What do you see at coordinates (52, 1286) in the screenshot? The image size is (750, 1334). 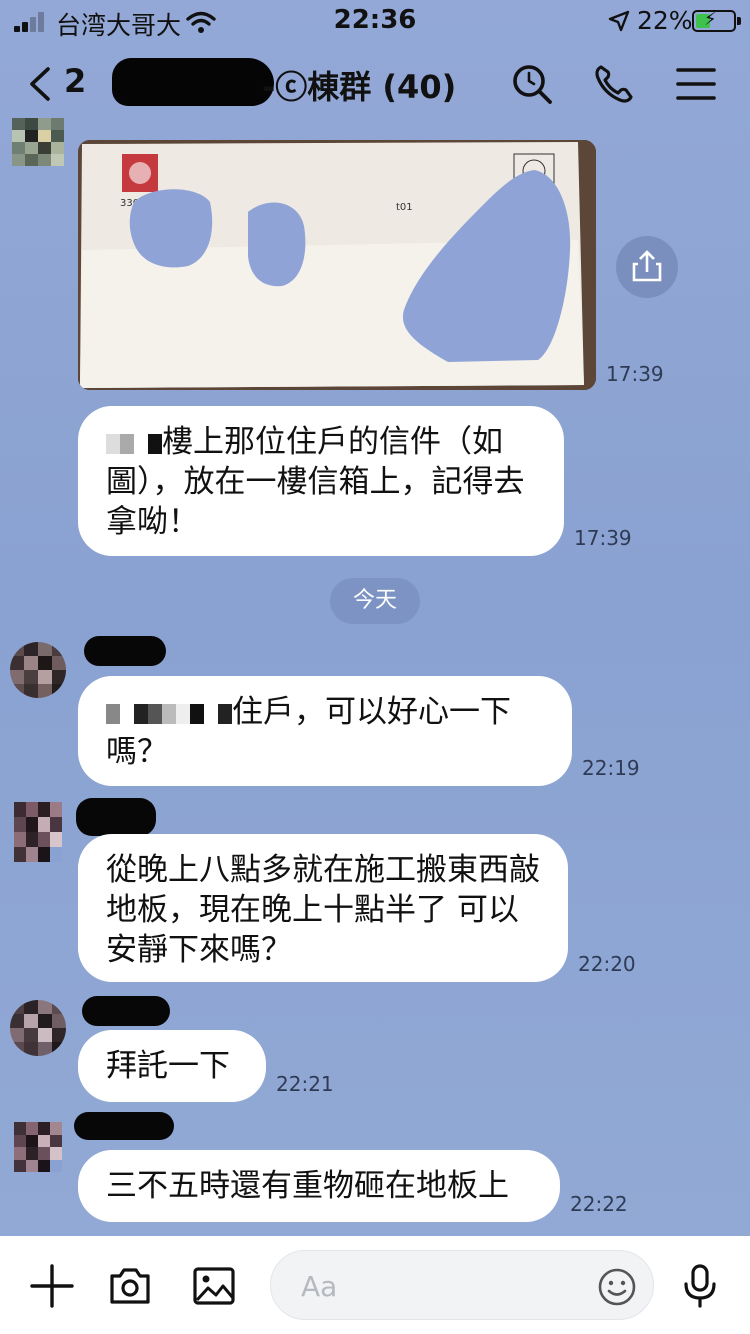 I see `plus-icon` at bounding box center [52, 1286].